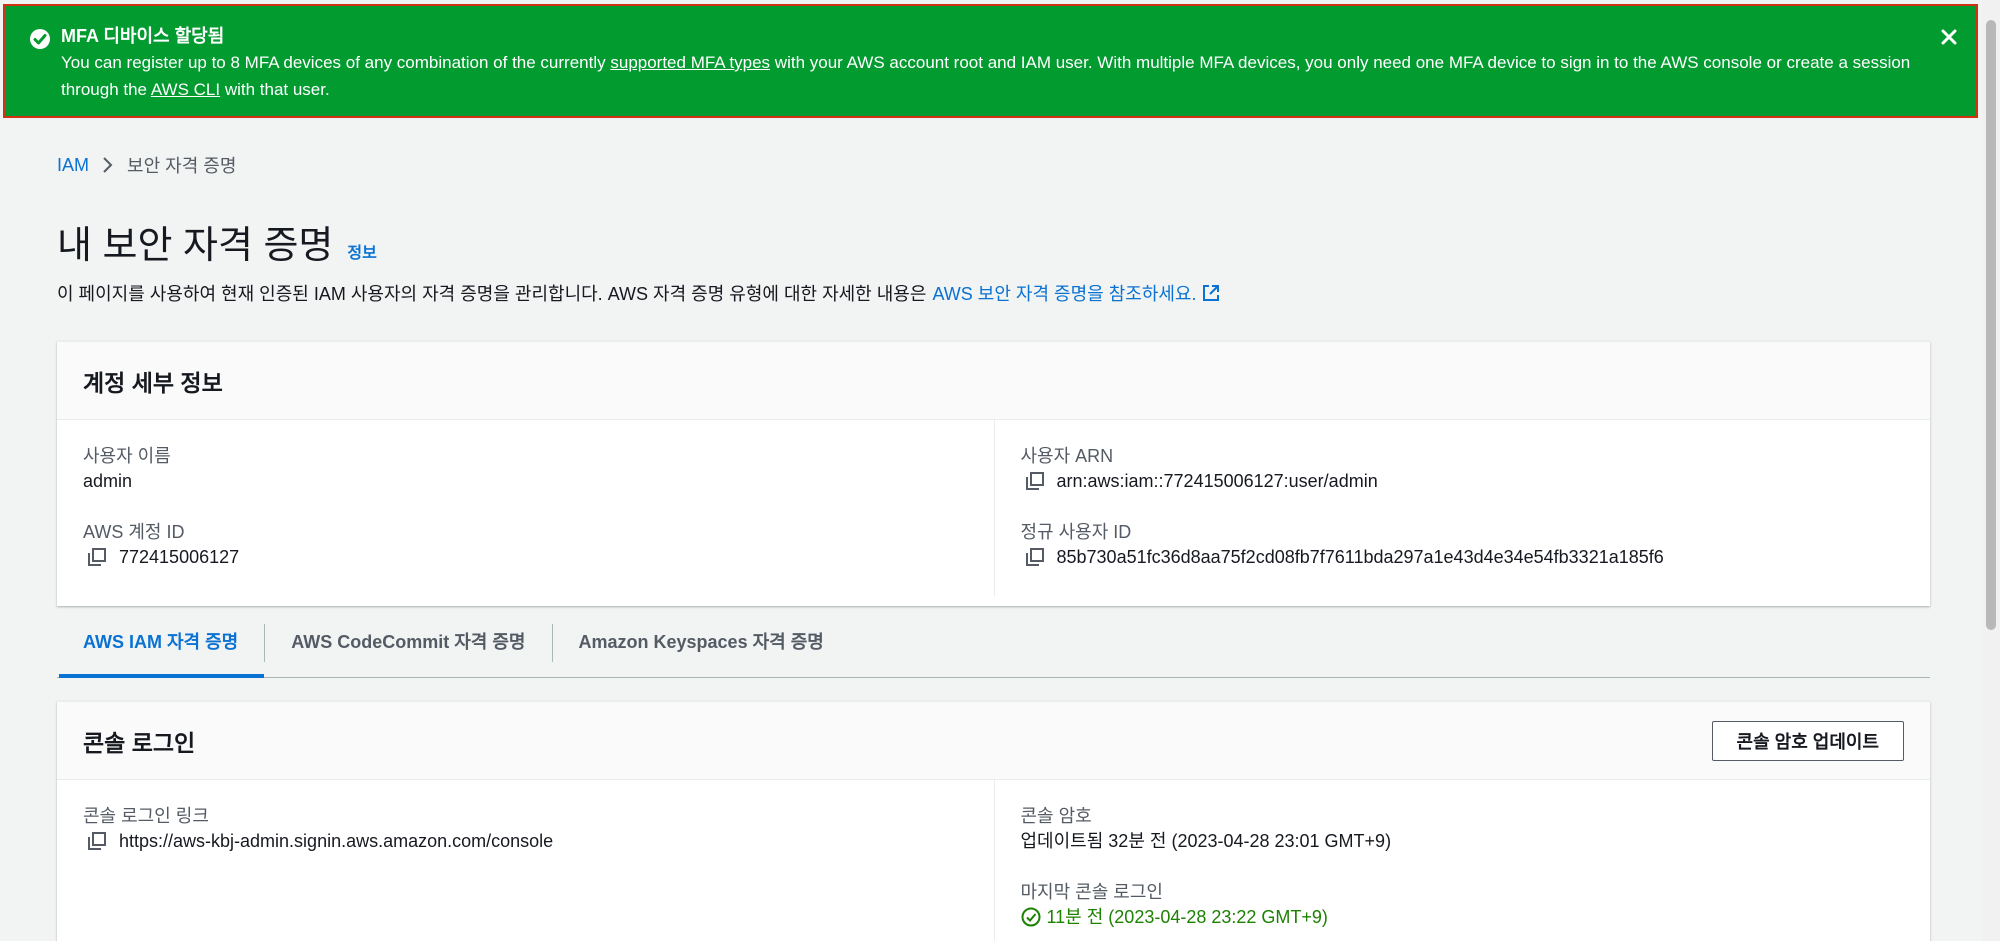 This screenshot has width=2000, height=941. What do you see at coordinates (146, 816) in the screenshot?
I see `console-link-label: 콘솔 로그인 링크` at bounding box center [146, 816].